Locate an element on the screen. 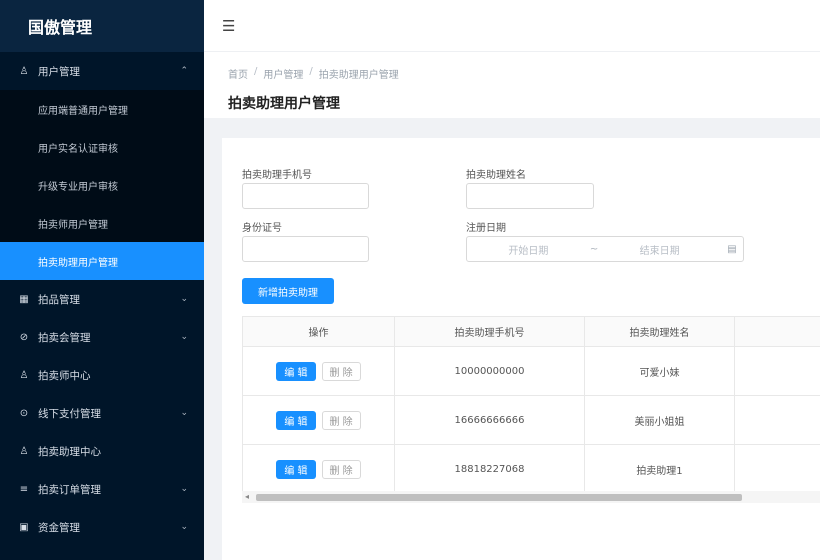 This screenshot has height=560, width=820. cell-name: 可爱小妹 is located at coordinates (660, 371).